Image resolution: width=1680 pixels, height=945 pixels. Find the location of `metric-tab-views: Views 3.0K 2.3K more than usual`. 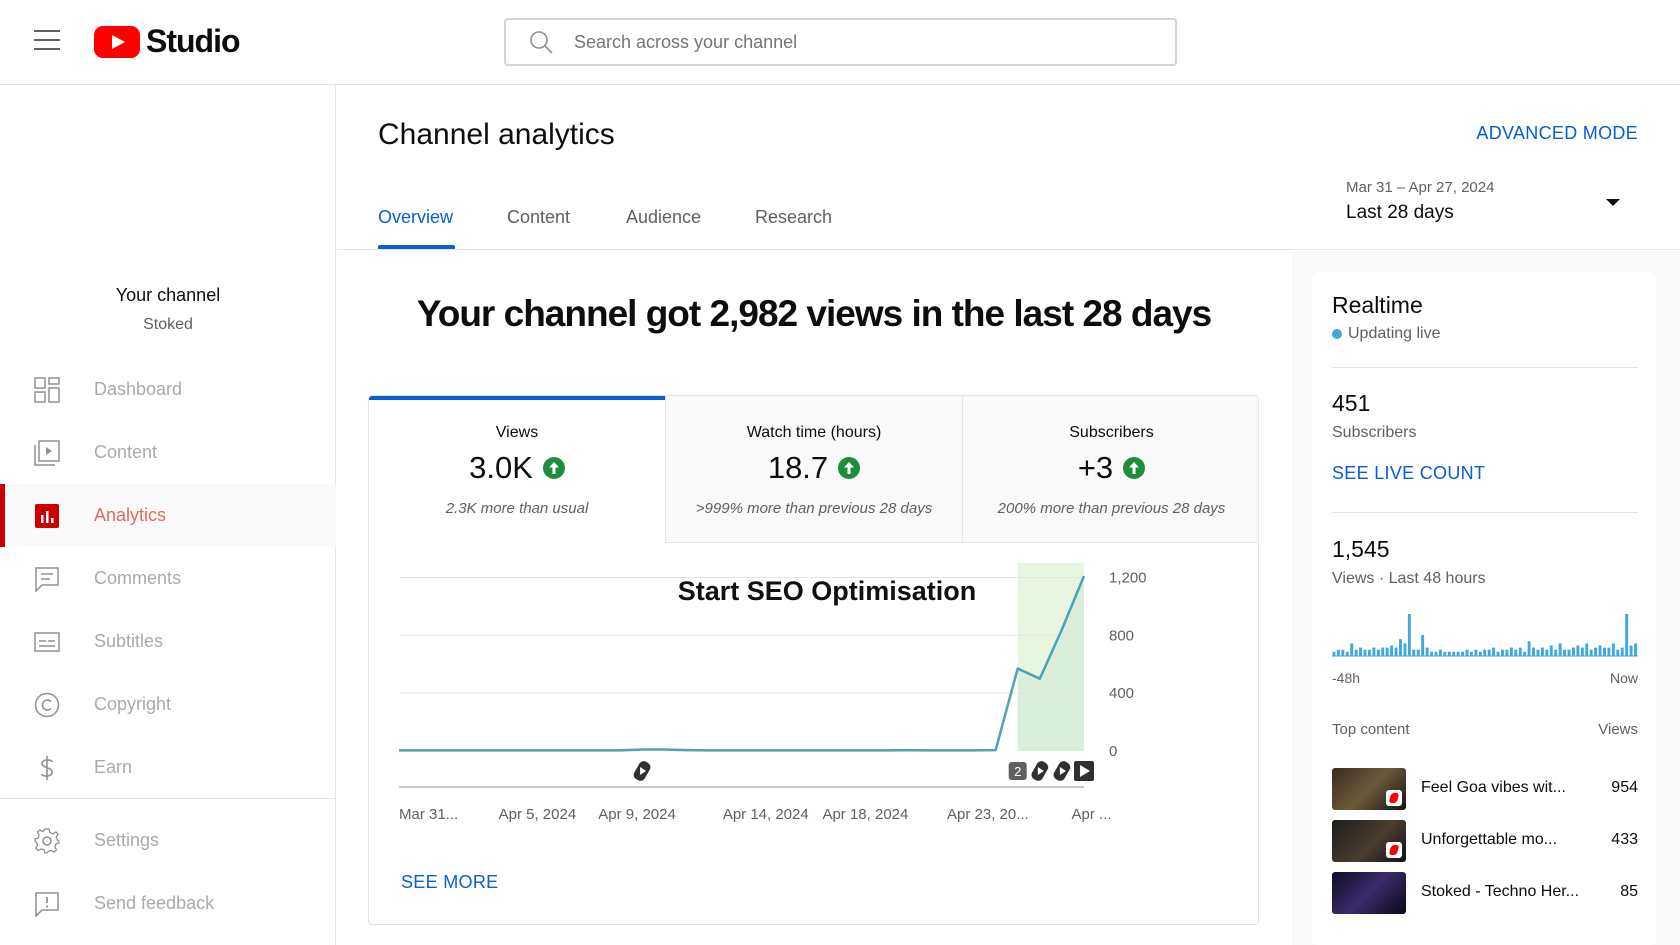

metric-tab-views: Views 3.0K 2.3K more than usual is located at coordinates (517, 469).